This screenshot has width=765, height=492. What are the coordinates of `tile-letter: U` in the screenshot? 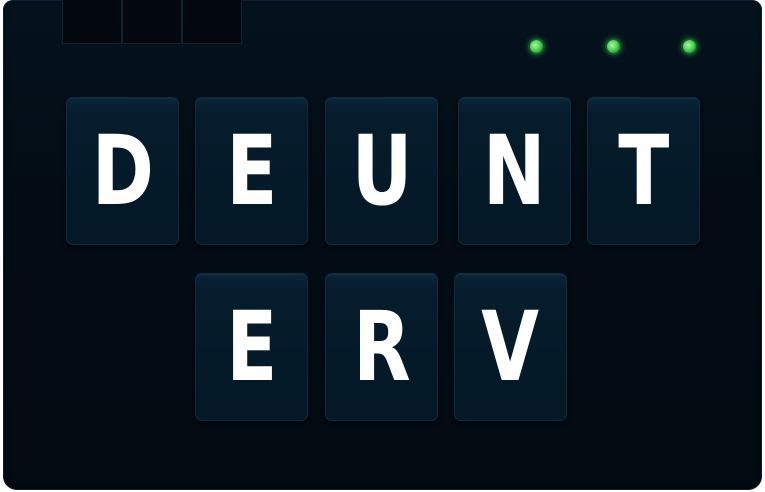 It's located at (381, 171).